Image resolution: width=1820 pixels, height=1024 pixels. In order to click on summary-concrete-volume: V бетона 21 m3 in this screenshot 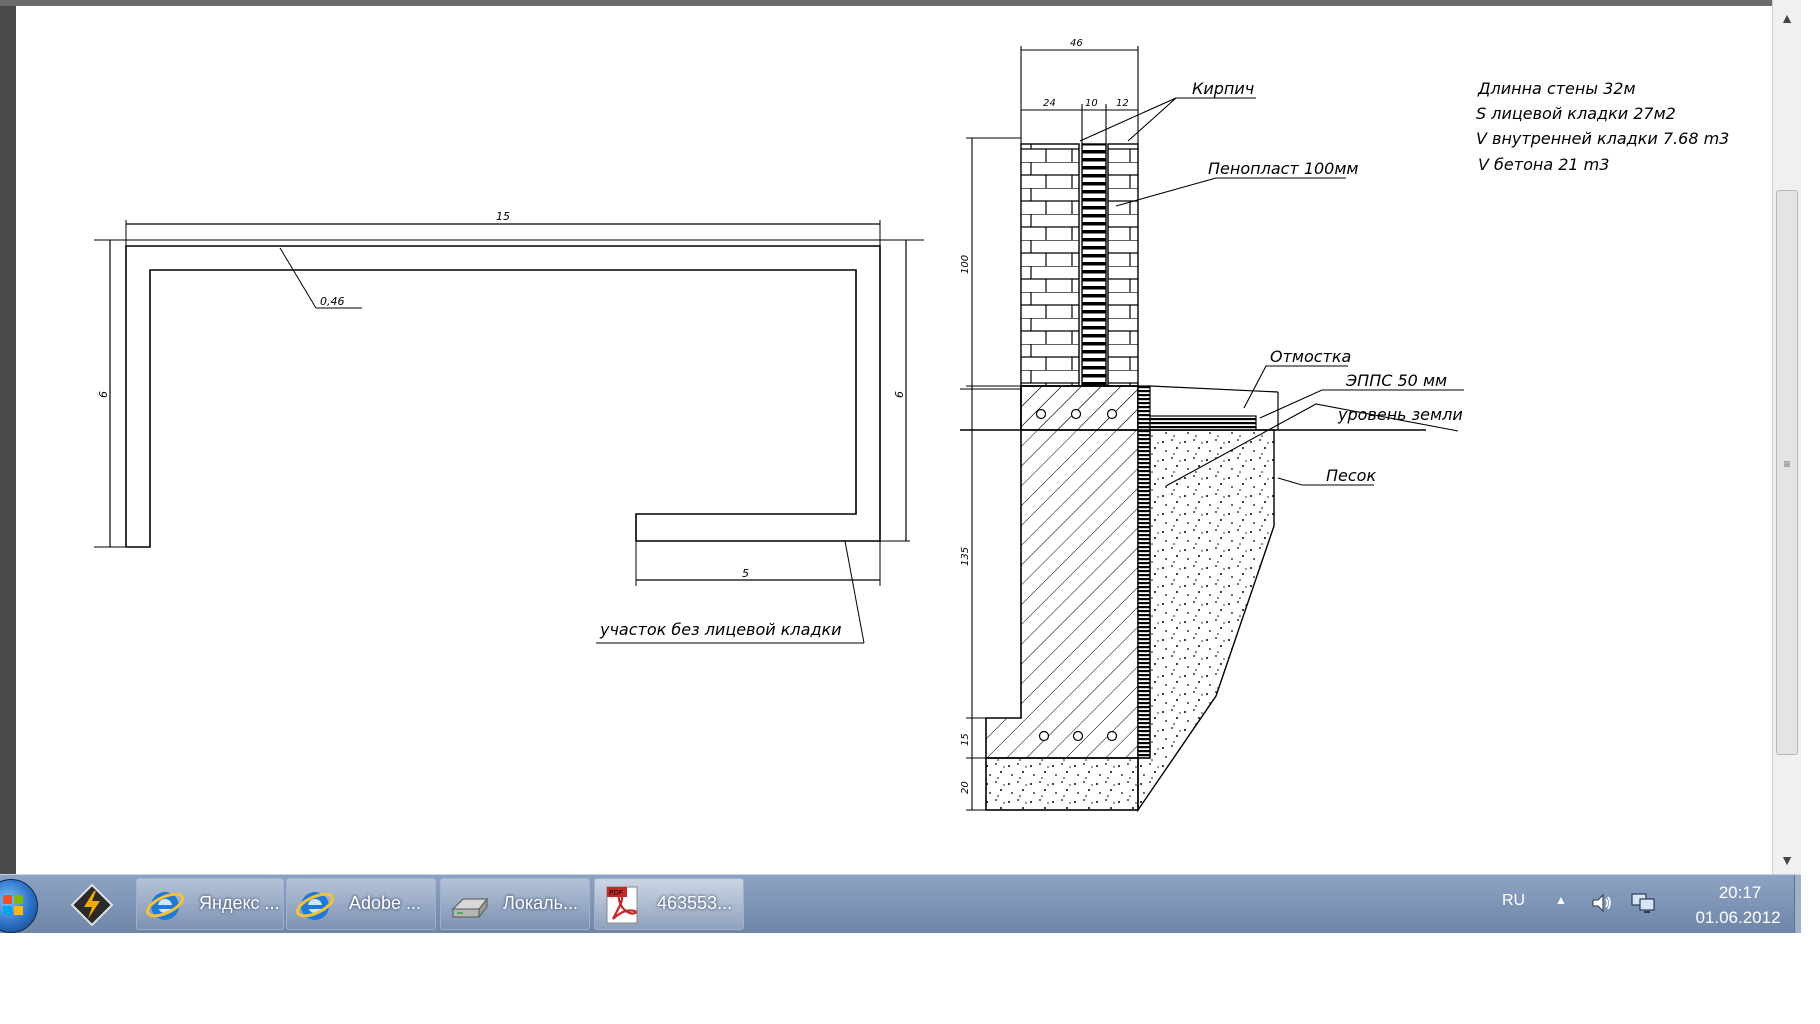, I will do `click(1543, 164)`.